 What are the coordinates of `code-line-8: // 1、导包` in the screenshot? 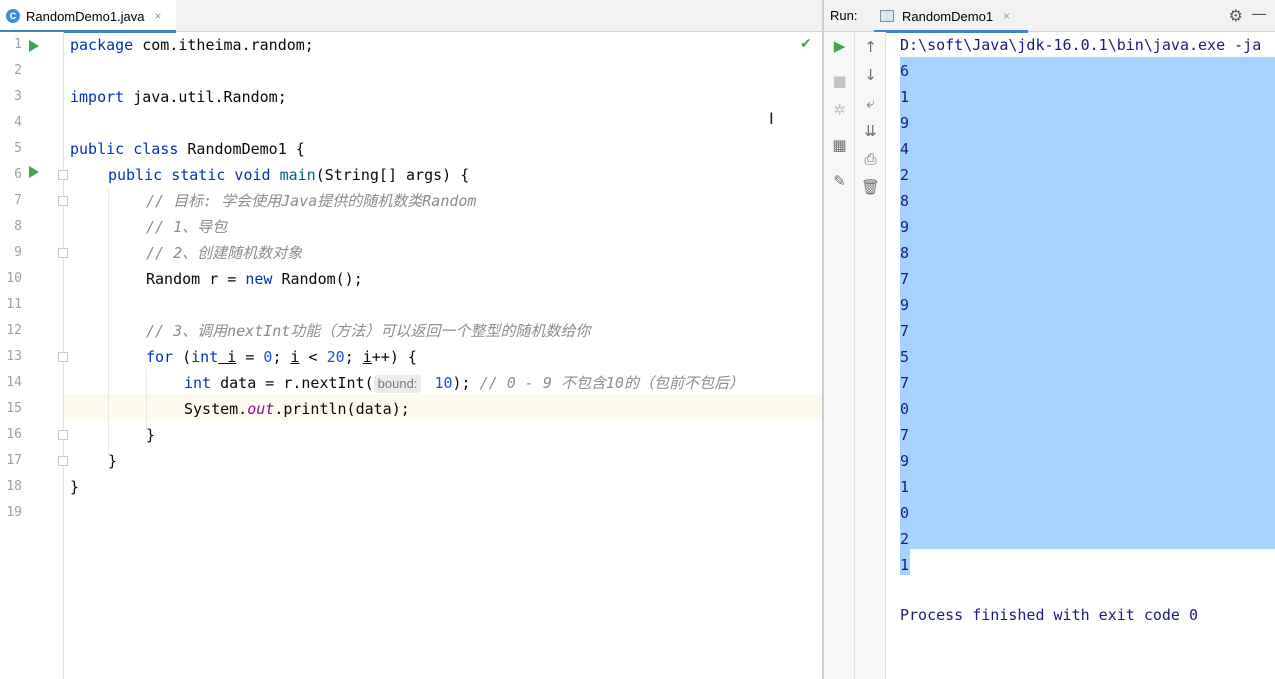 It's located at (187, 227).